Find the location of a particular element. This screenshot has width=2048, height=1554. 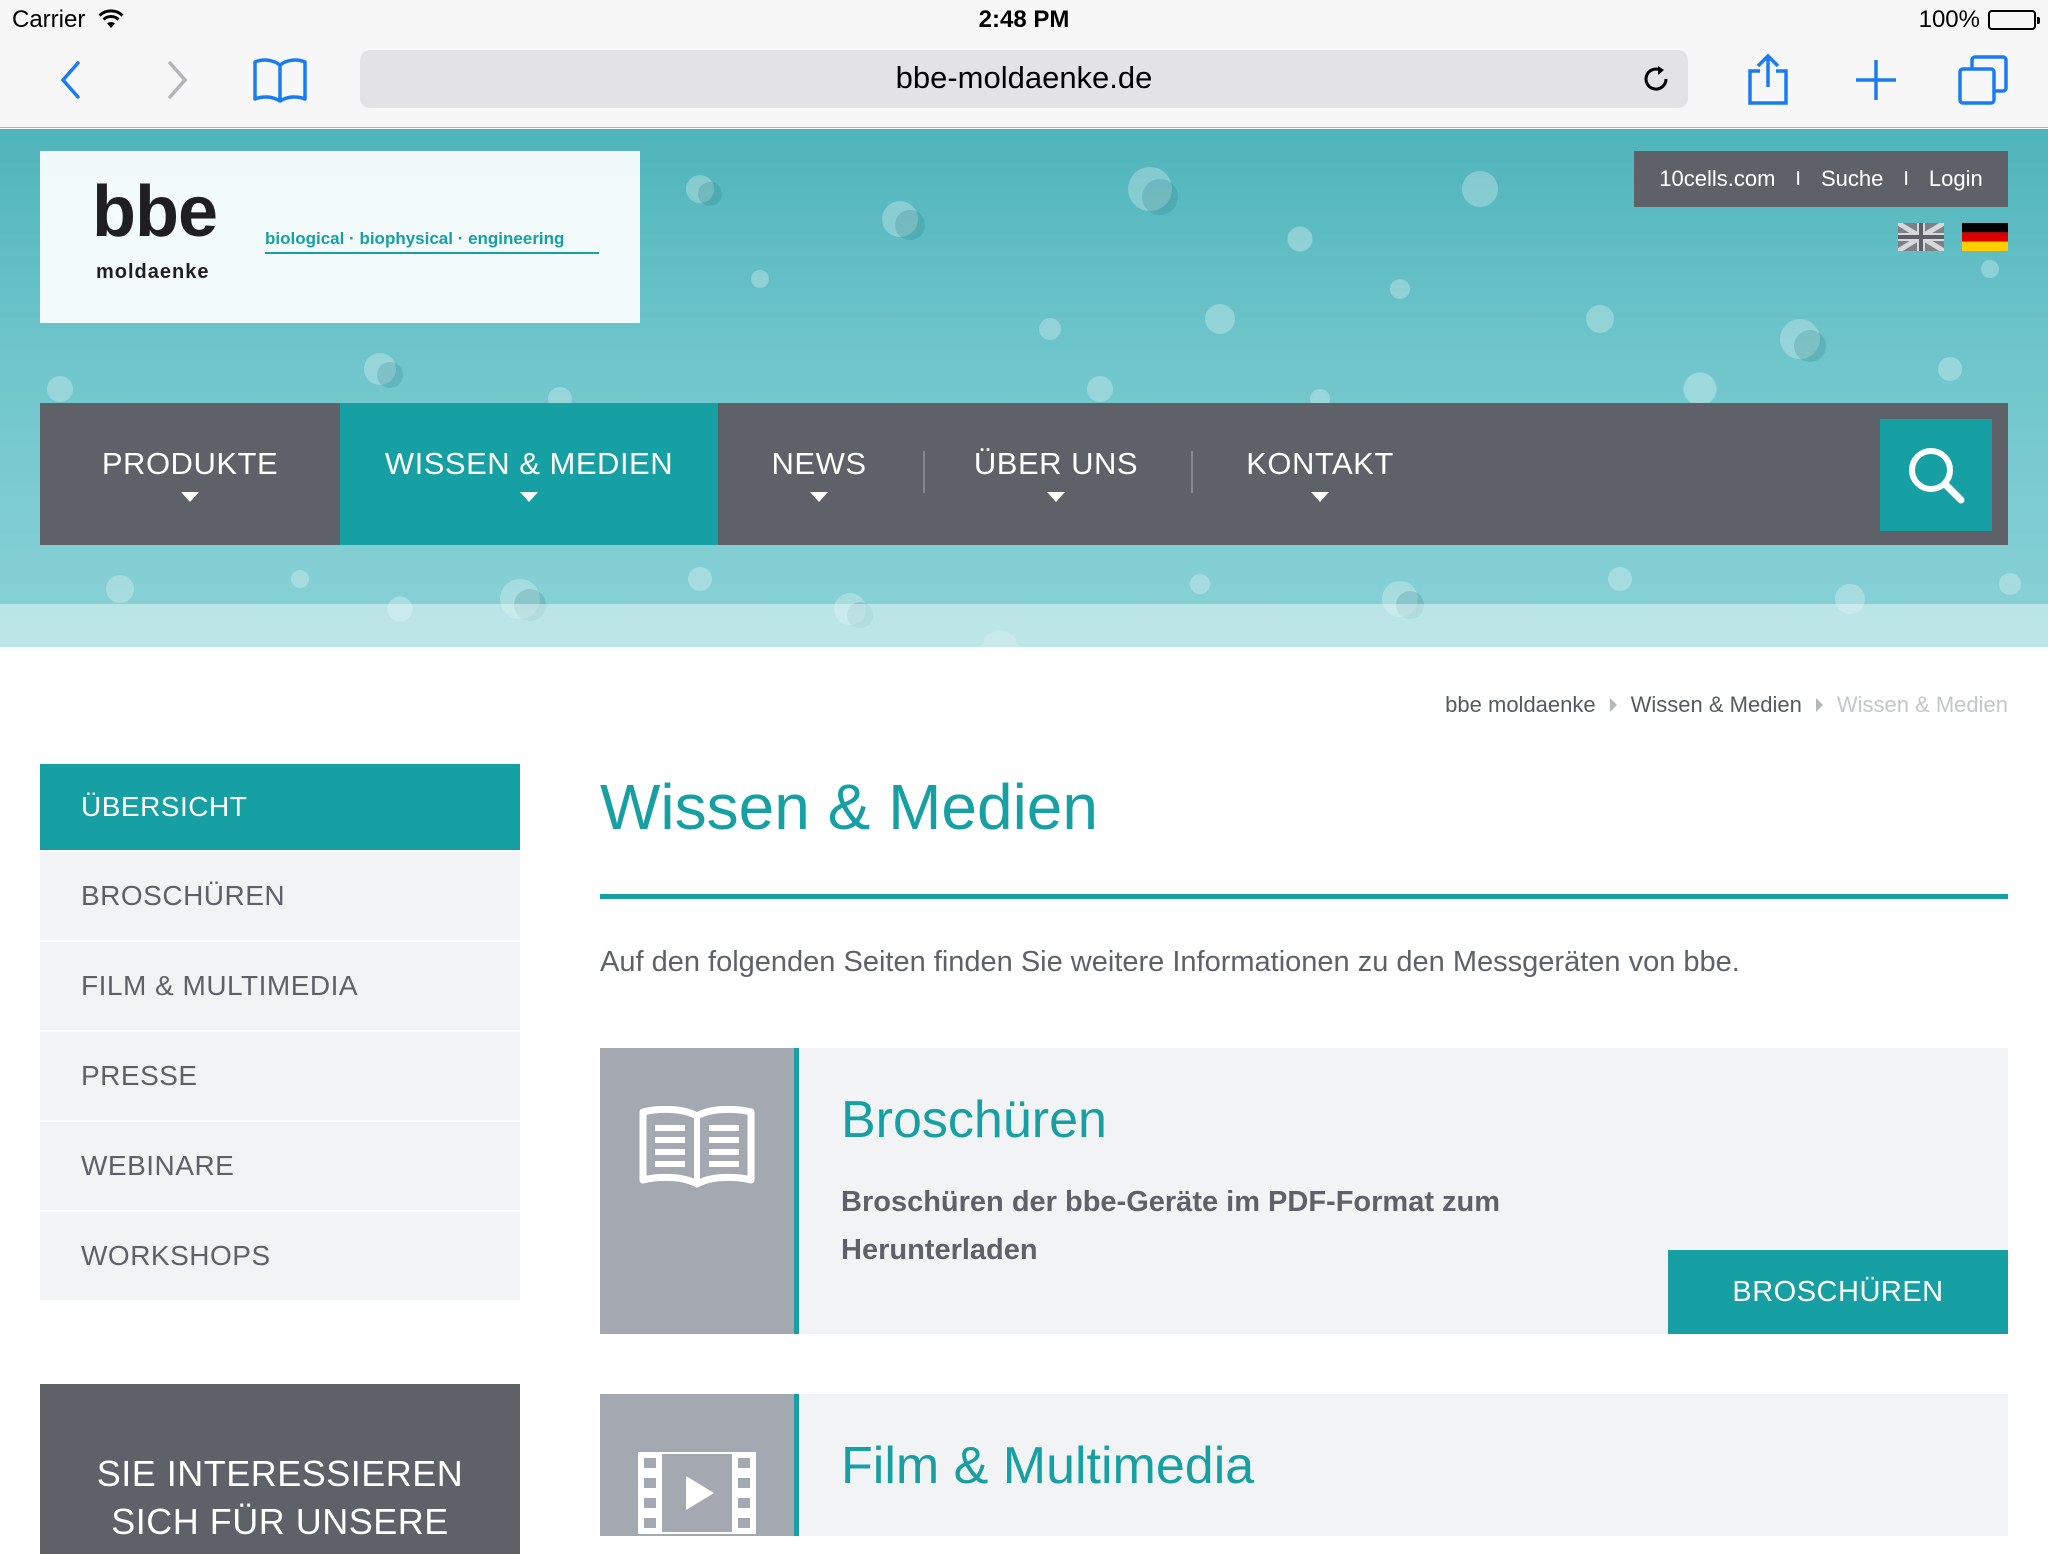

hero-fade-strip is located at coordinates (1024, 625).